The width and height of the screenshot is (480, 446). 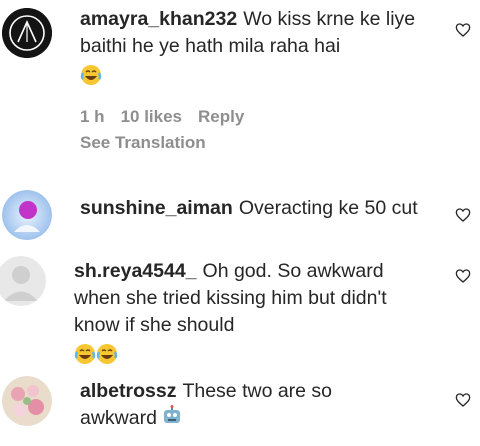 I want to click on avatar-photo-icon, so click(x=27, y=215).